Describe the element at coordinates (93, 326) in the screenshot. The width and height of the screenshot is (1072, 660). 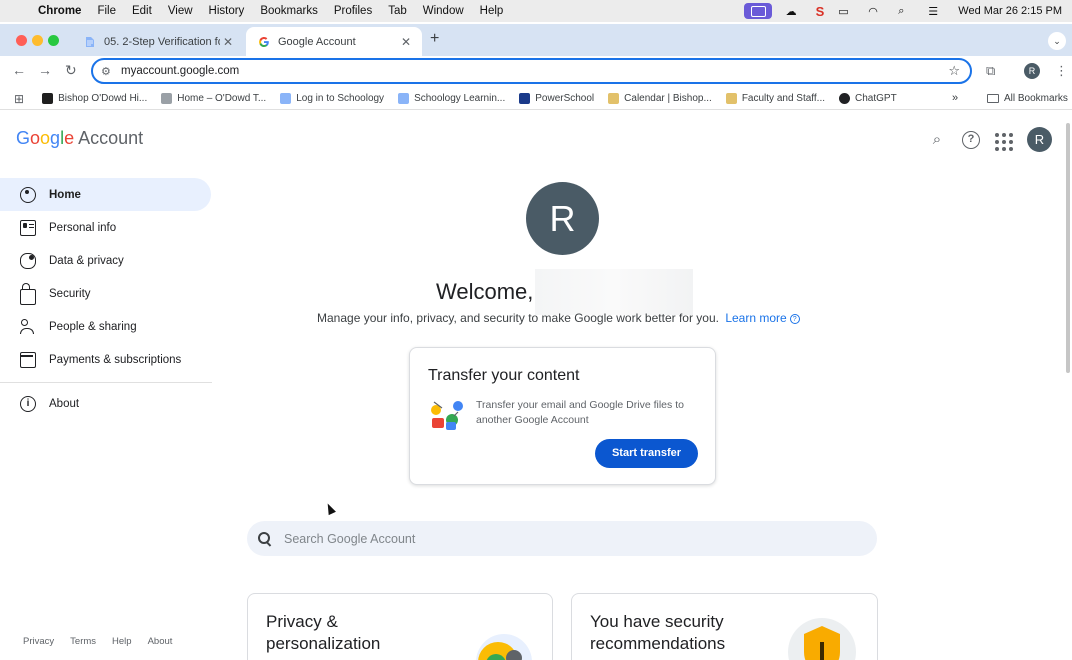
I see `sidebar-item-label: People & sharing` at that location.